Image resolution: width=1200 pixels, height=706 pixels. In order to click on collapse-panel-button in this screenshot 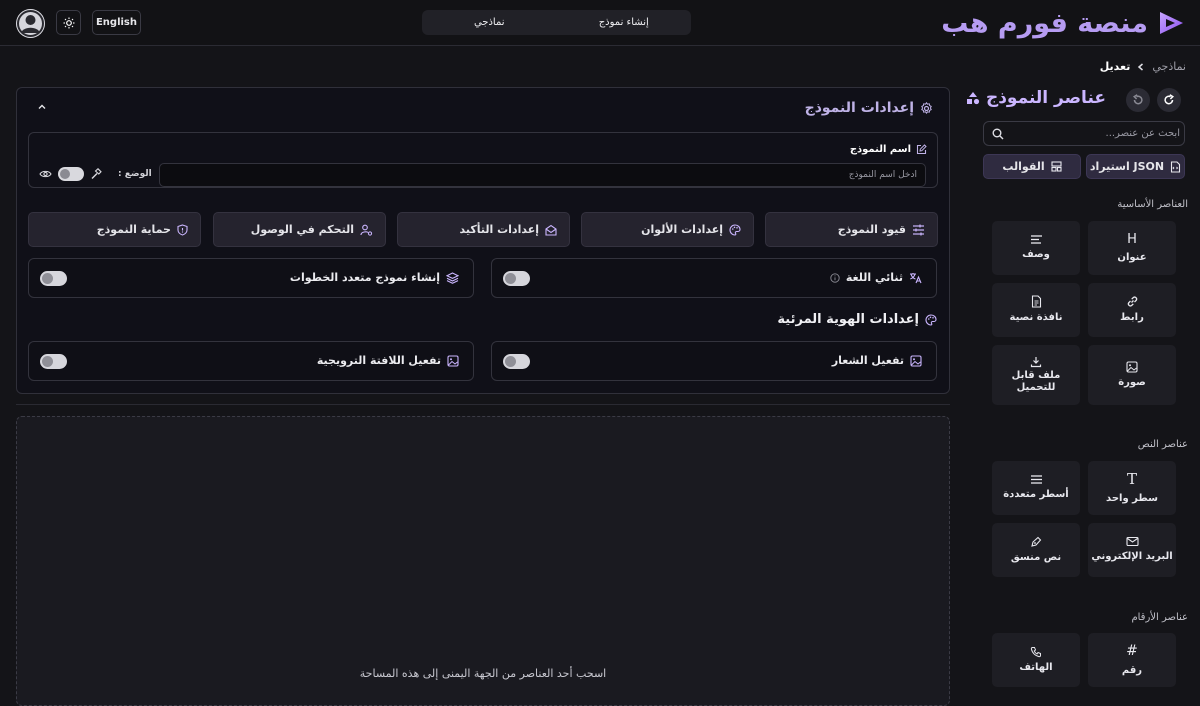, I will do `click(42, 107)`.